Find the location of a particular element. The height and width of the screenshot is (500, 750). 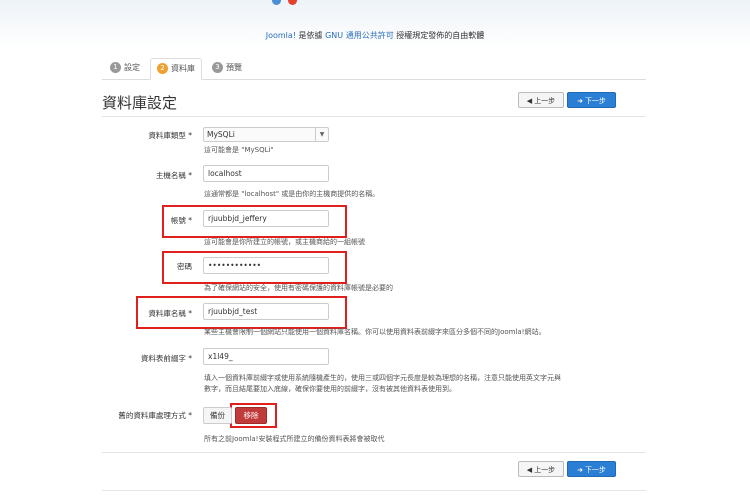

gnu-license-link: GNU 通用公共許可 is located at coordinates (359, 35).